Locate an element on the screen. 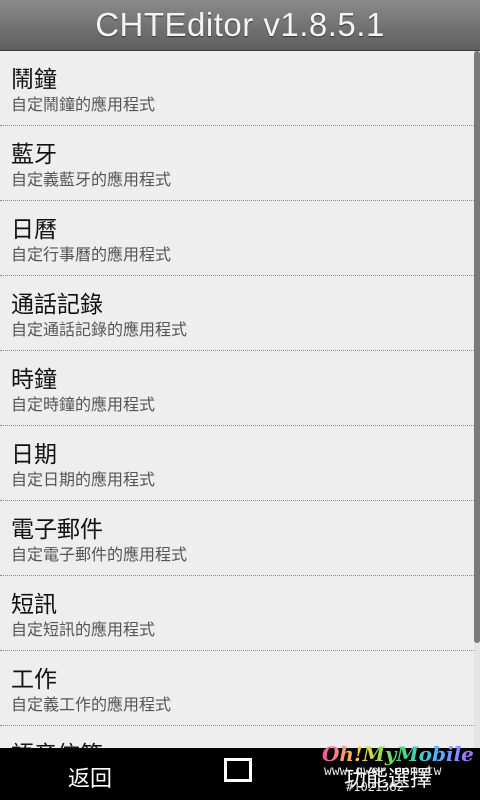 The height and width of the screenshot is (800, 480). list-item-title: 日曆 is located at coordinates (34, 230).